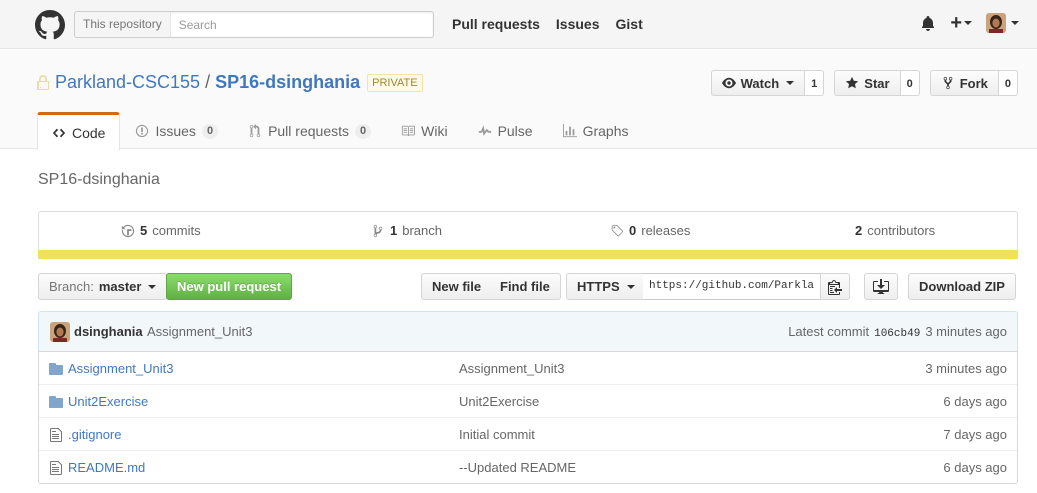  I want to click on fork-group: Fork 0, so click(973, 83).